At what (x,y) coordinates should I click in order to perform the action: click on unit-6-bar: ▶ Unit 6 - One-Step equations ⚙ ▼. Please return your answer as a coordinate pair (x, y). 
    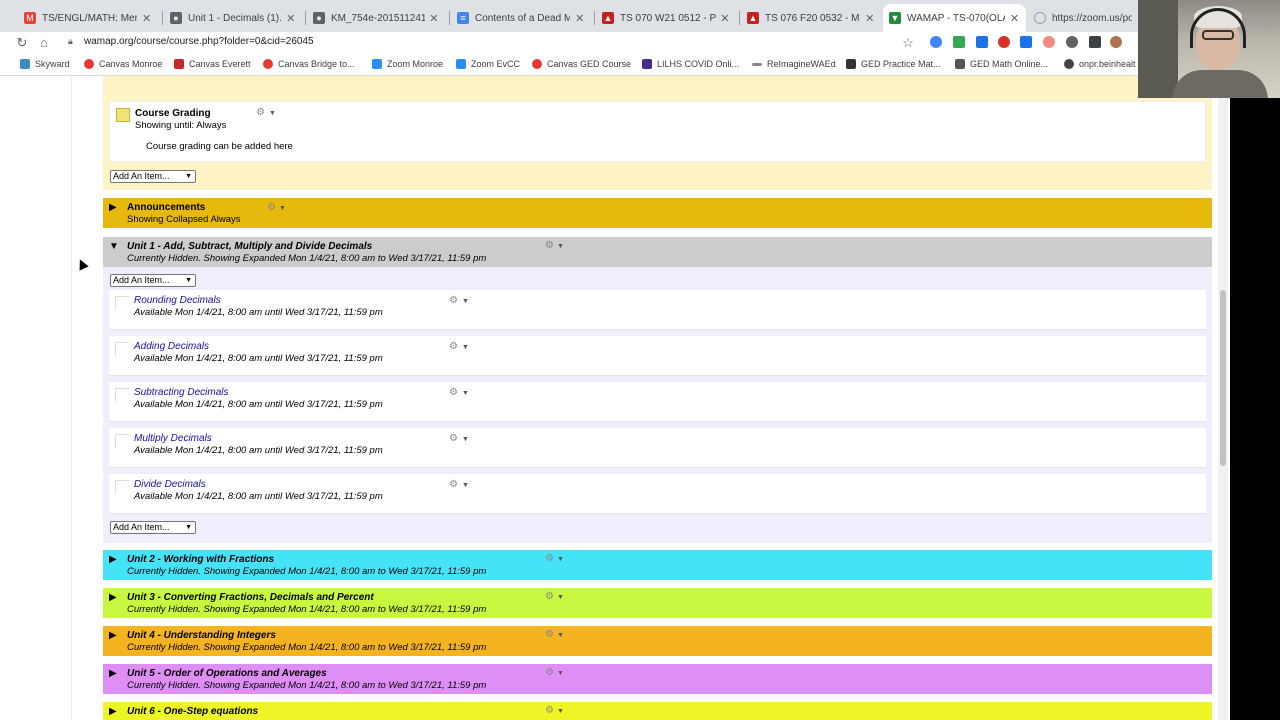
    Looking at the image, I should click on (657, 711).